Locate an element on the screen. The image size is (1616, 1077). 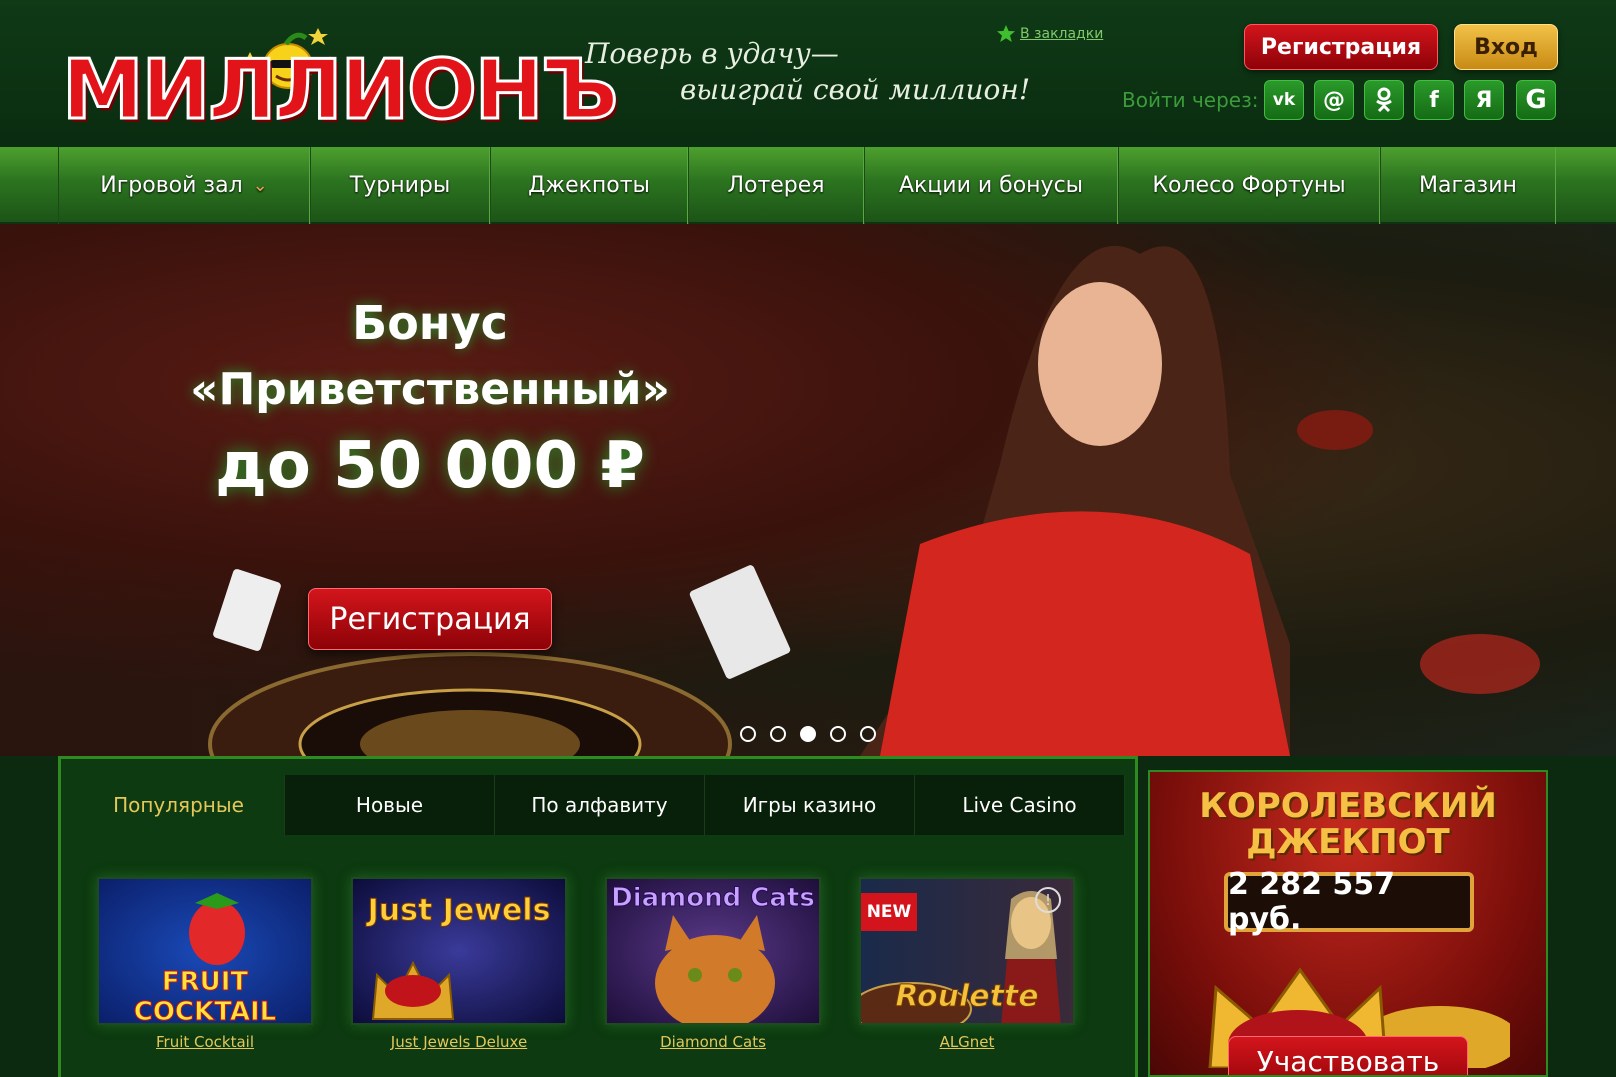
slogan-line-1: Поверь в удачу— is located at coordinates (712, 53).